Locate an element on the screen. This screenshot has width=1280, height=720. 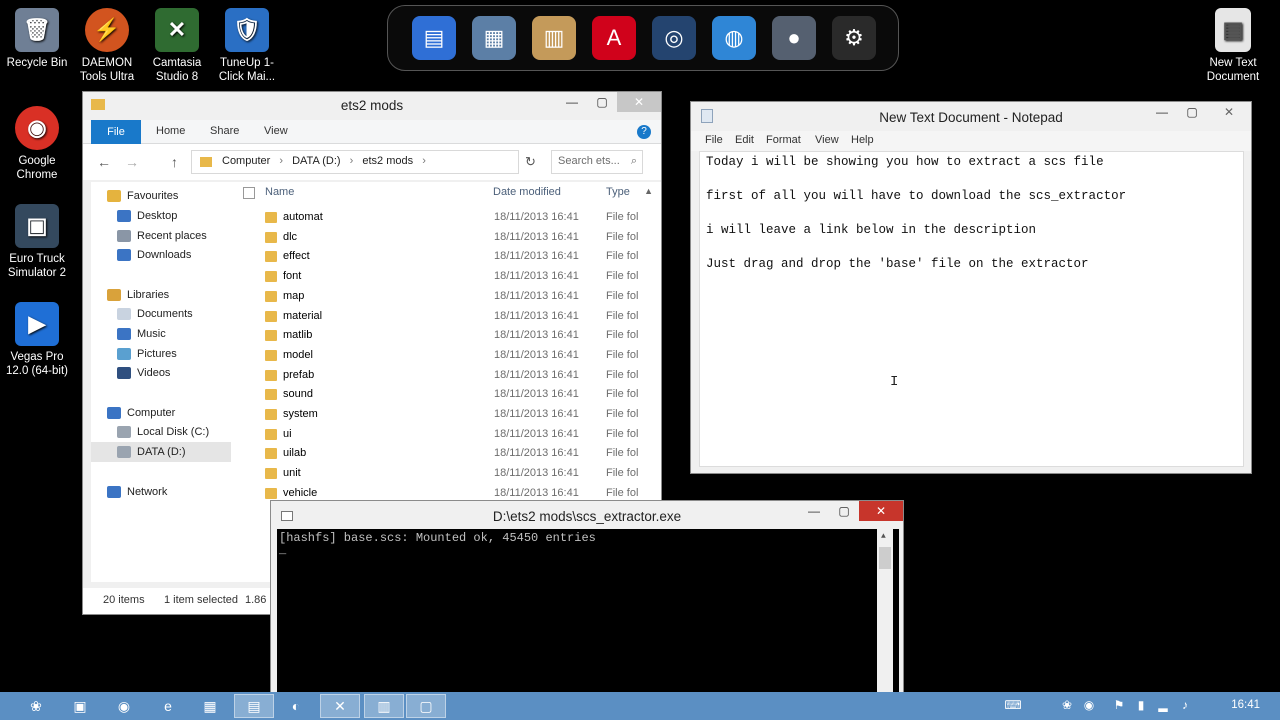
tray-chrome-icon: ◉ is located at coordinates (1089, 705).